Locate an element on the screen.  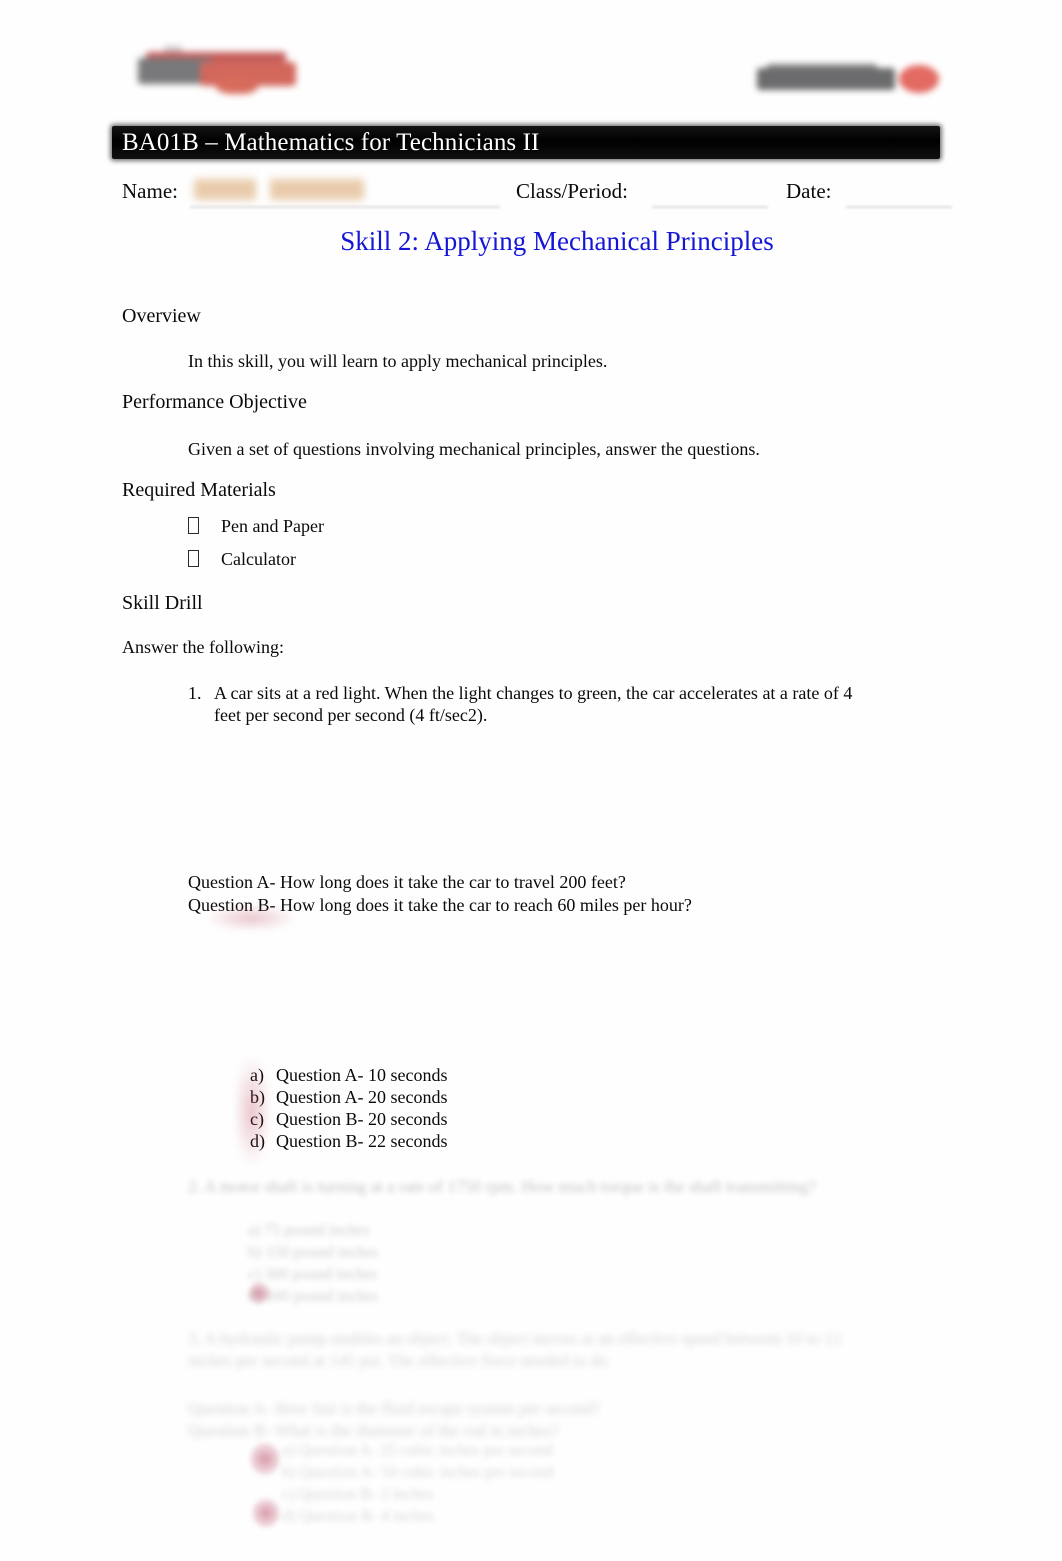
choice-b: b) Question A- 20 seconds is located at coordinates (348, 1097).